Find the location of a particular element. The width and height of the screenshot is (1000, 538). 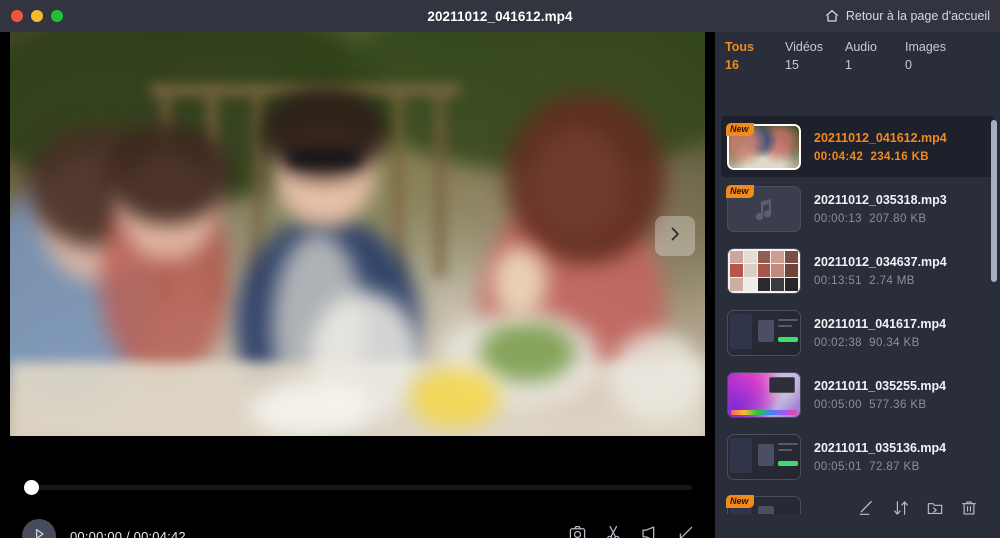

sort-arrows-icon is located at coordinates (901, 510).